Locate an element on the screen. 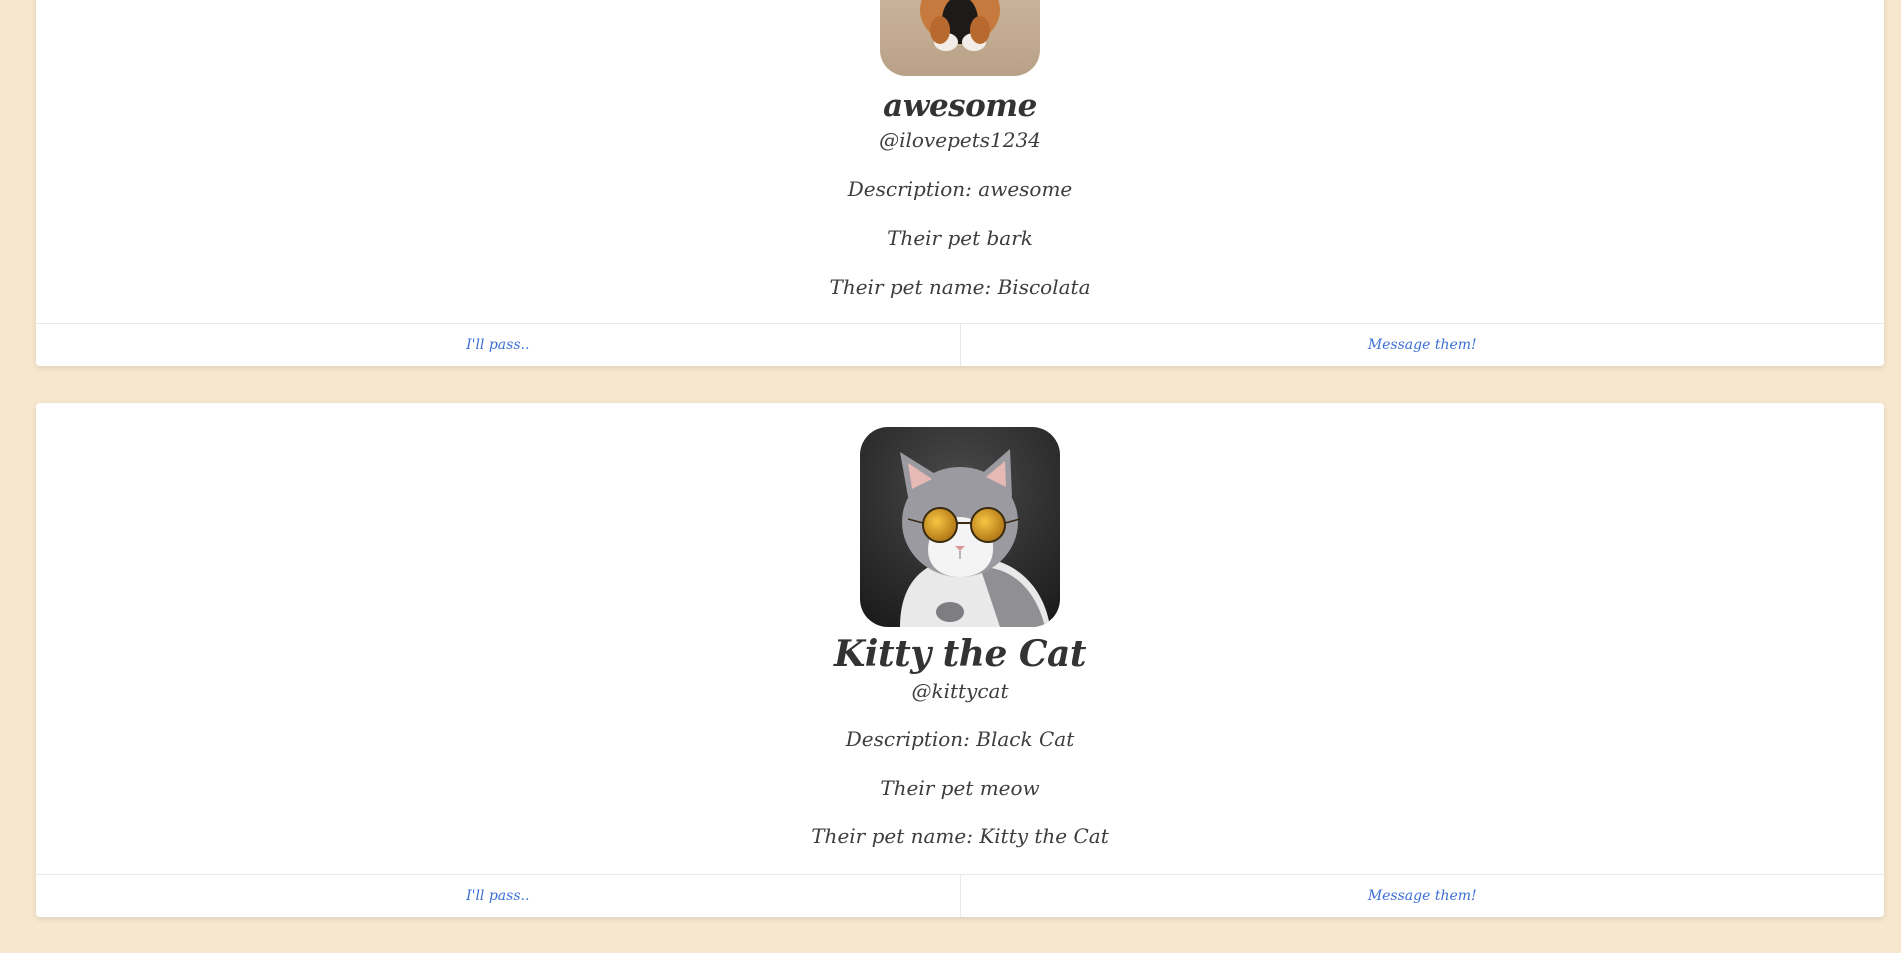 This screenshot has width=1901, height=953. profile-description: Description: Black Cat is located at coordinates (960, 739).